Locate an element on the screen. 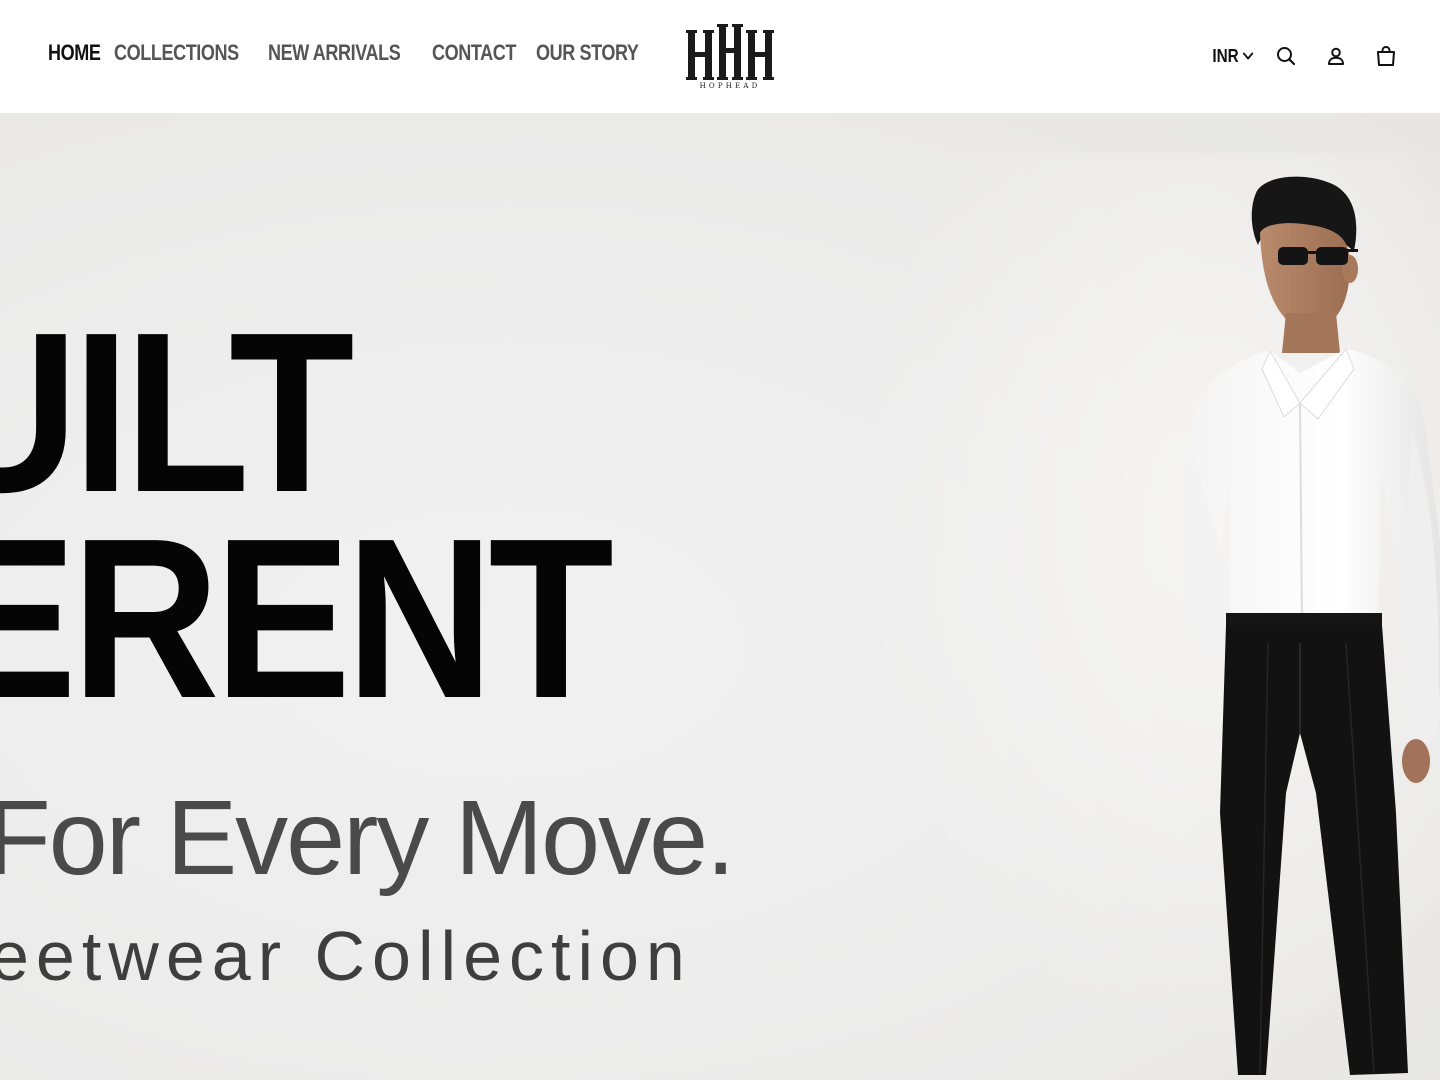 The width and height of the screenshot is (1440, 1080). brand-logo: HOPHEAD is located at coordinates (730, 57).